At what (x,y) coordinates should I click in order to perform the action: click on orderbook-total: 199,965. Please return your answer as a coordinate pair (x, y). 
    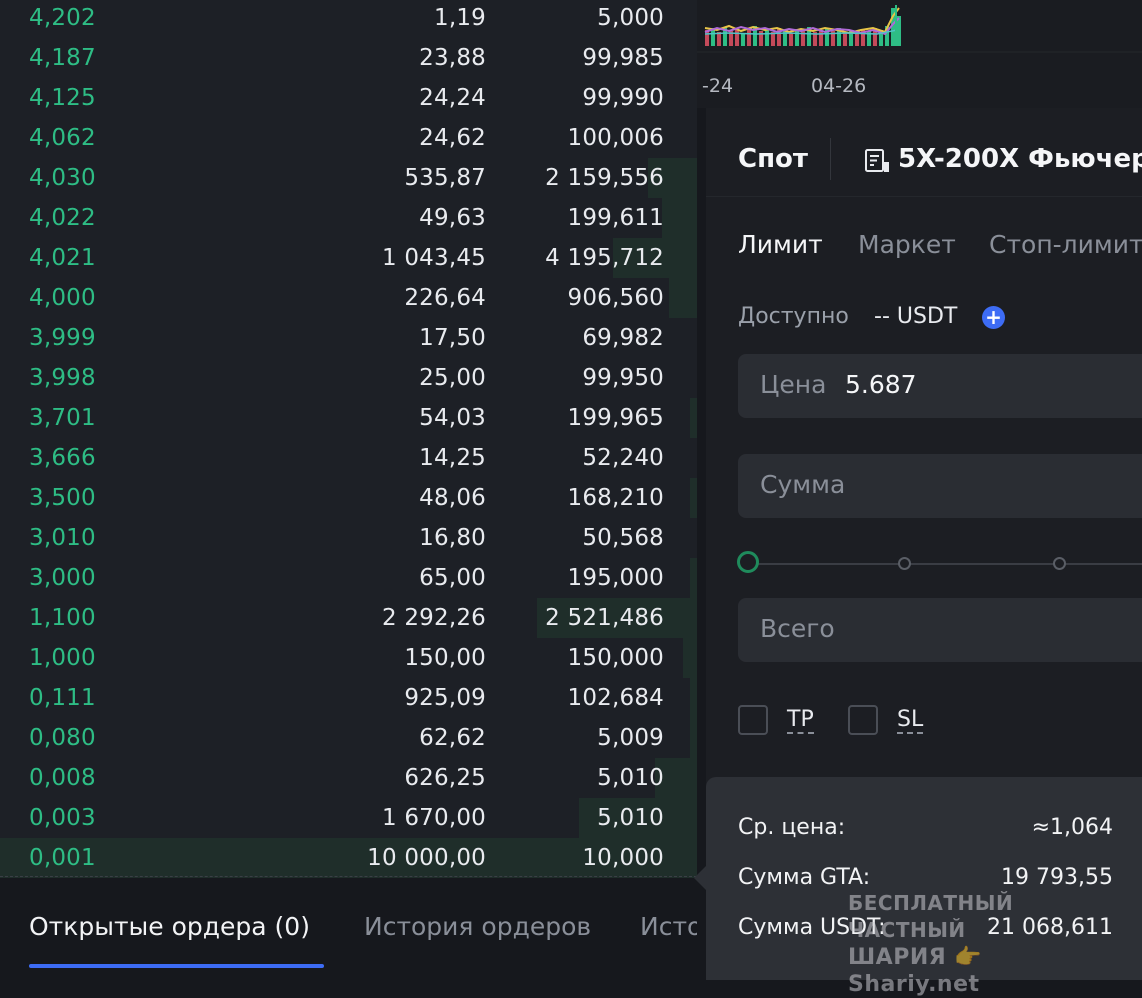
    Looking at the image, I should click on (615, 418).